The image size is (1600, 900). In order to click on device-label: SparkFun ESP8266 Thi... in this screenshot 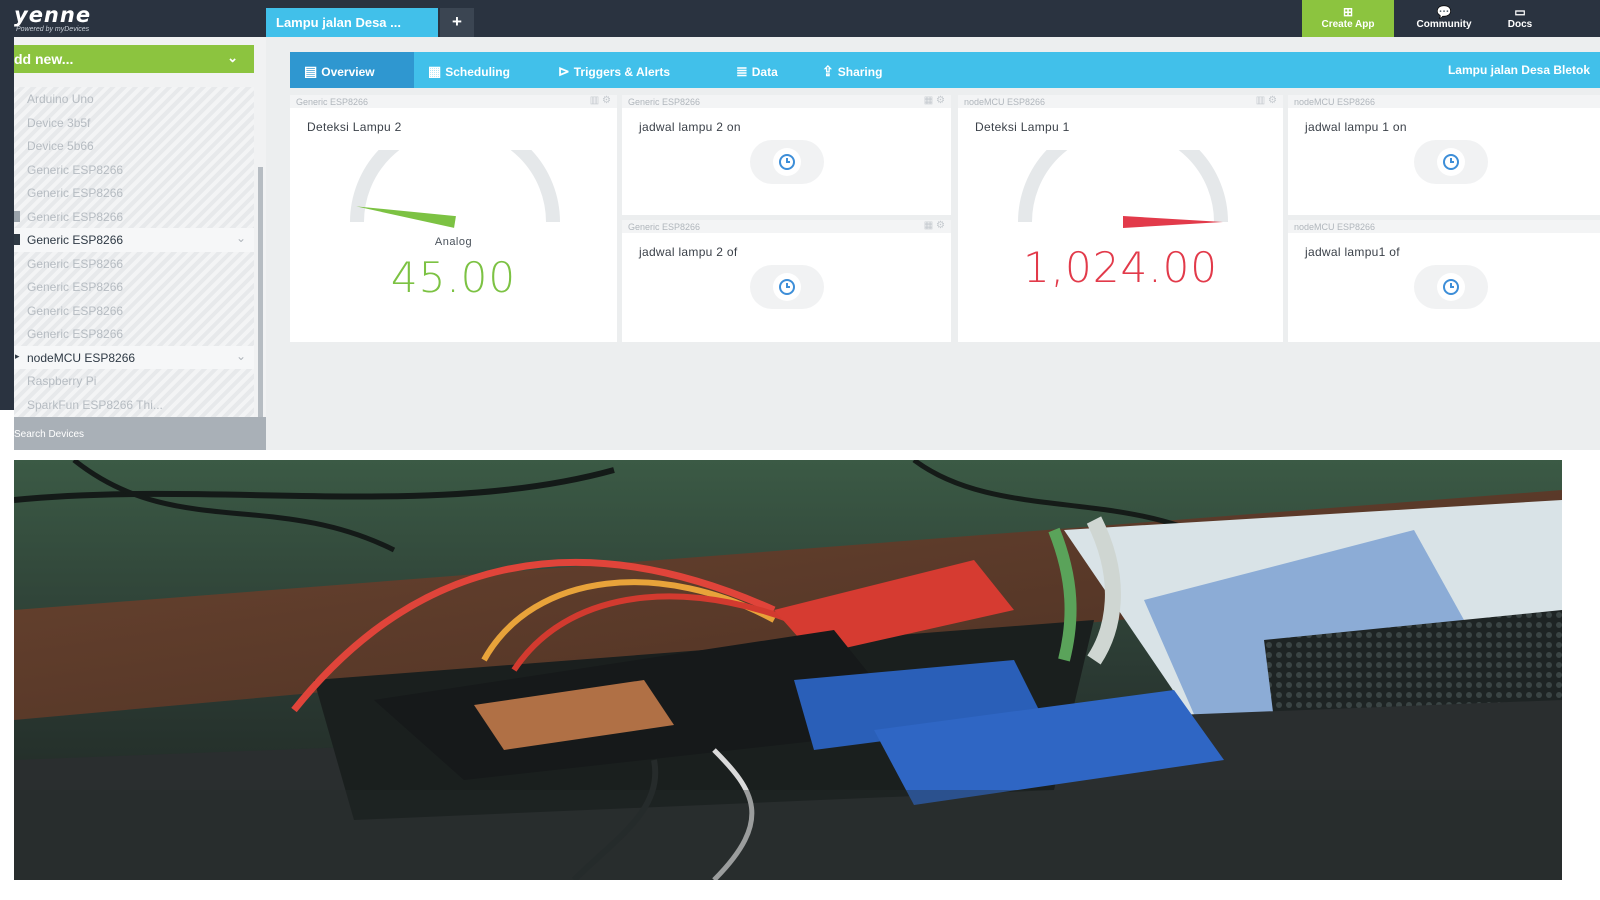, I will do `click(95, 404)`.